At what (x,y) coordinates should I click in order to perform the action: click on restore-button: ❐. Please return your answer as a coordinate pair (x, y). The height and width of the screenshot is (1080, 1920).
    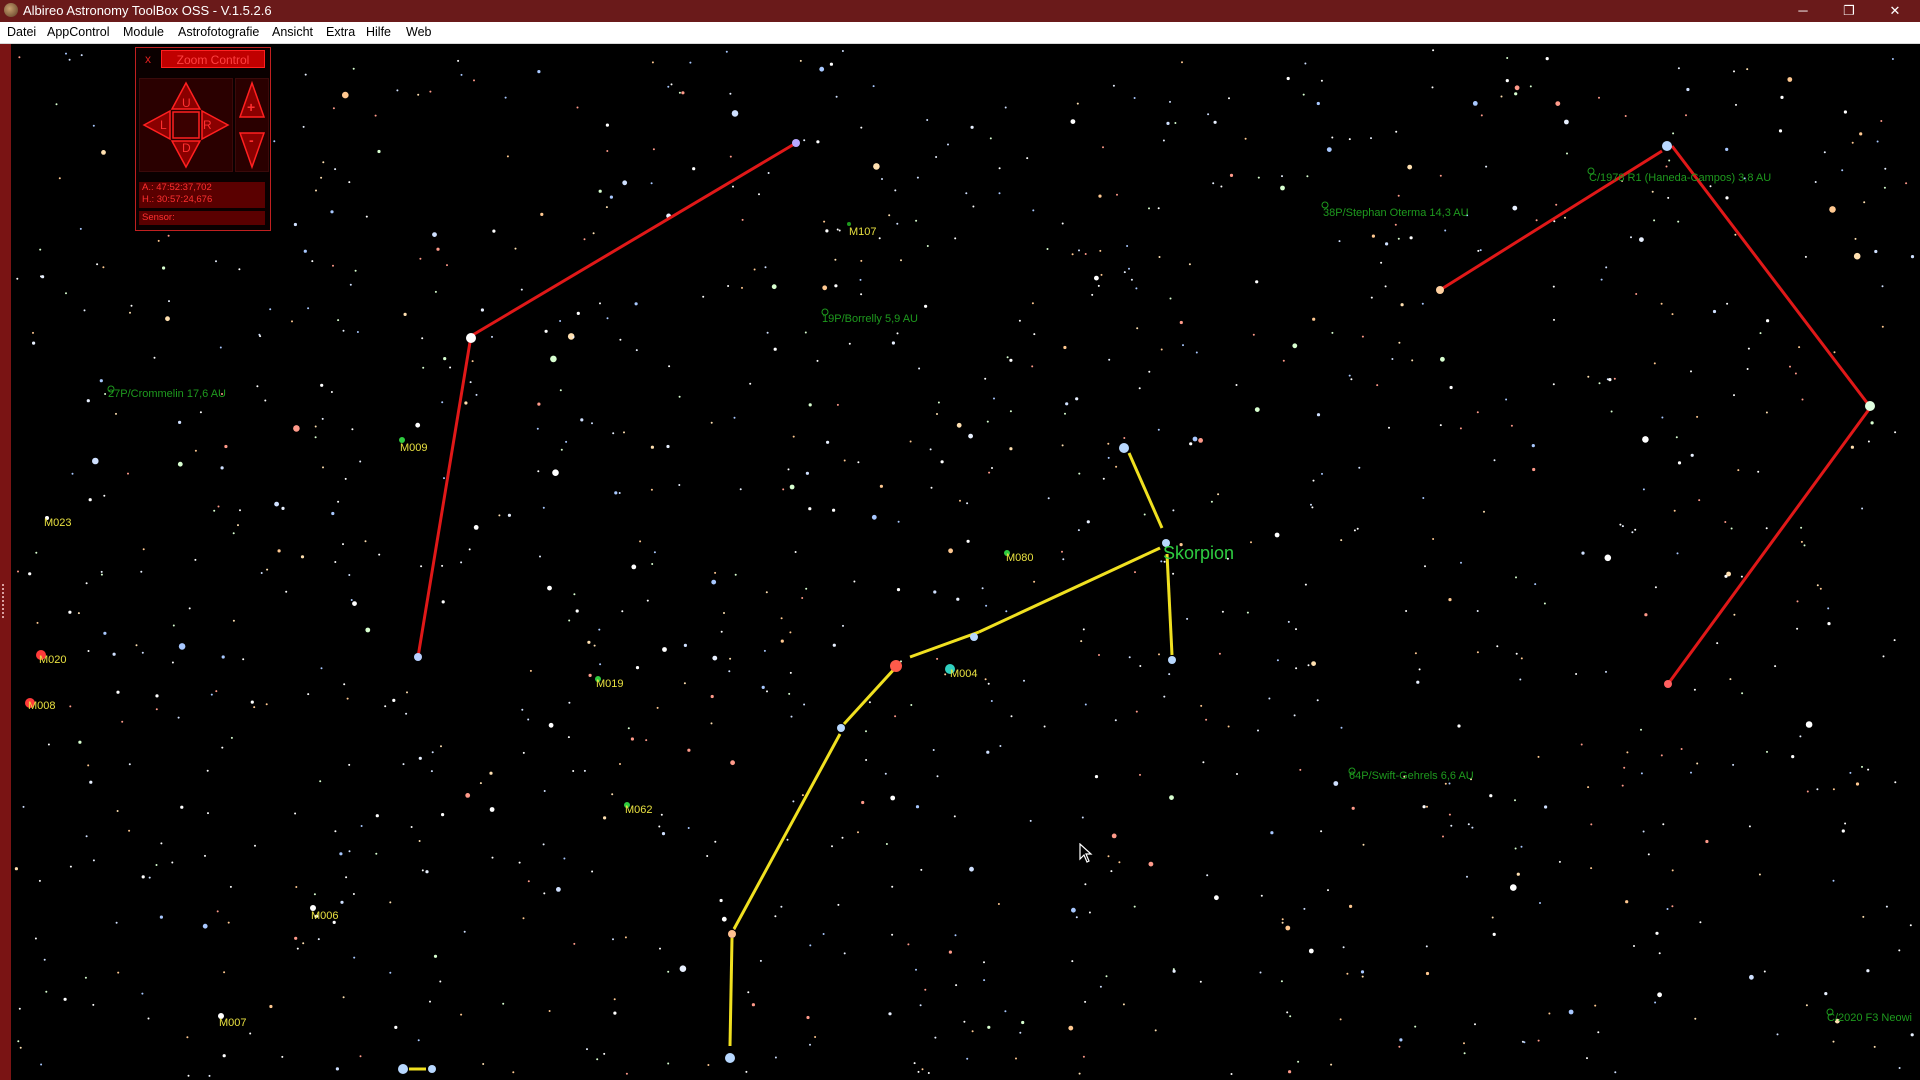
    Looking at the image, I should click on (1849, 11).